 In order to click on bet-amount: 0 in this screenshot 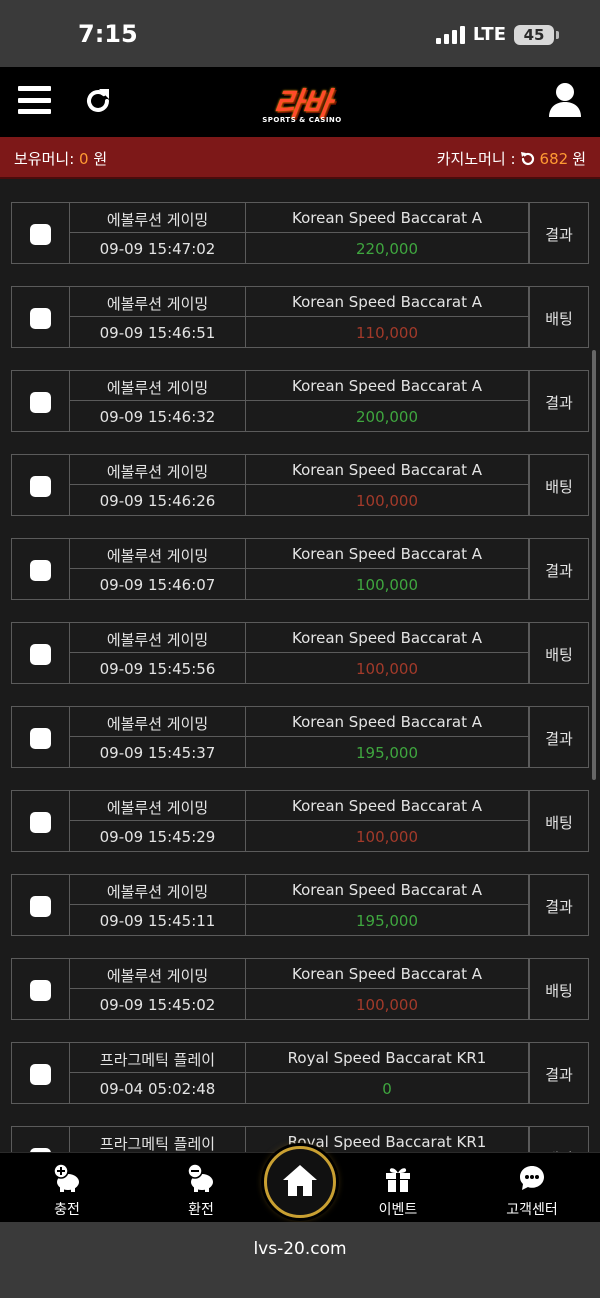, I will do `click(387, 1089)`.